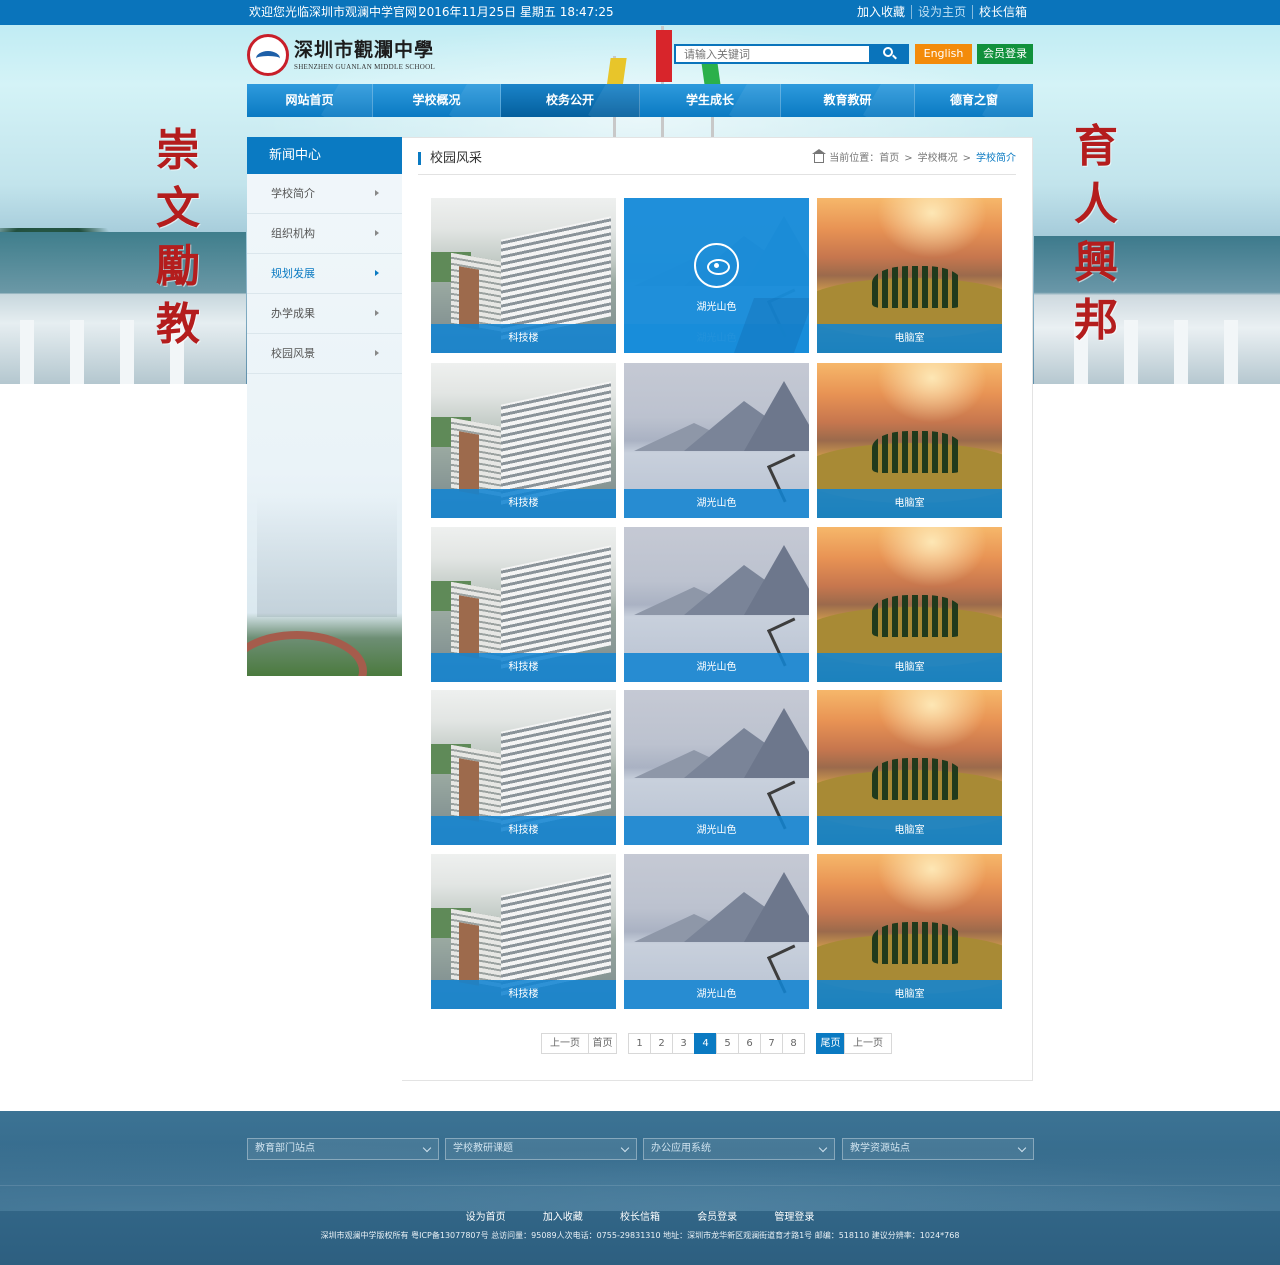 The width and height of the screenshot is (1280, 1265). I want to click on footer-links: 设为首页 加入收藏 校长信箱 会员登录 管理登录, so click(640, 1215).